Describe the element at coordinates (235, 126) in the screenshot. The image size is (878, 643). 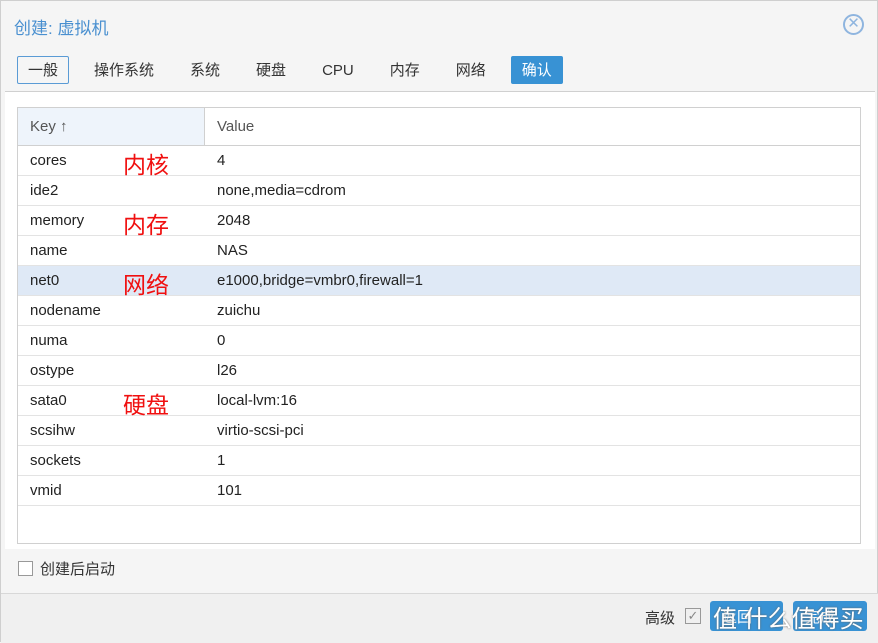
I see `value-column-header: Value` at that location.